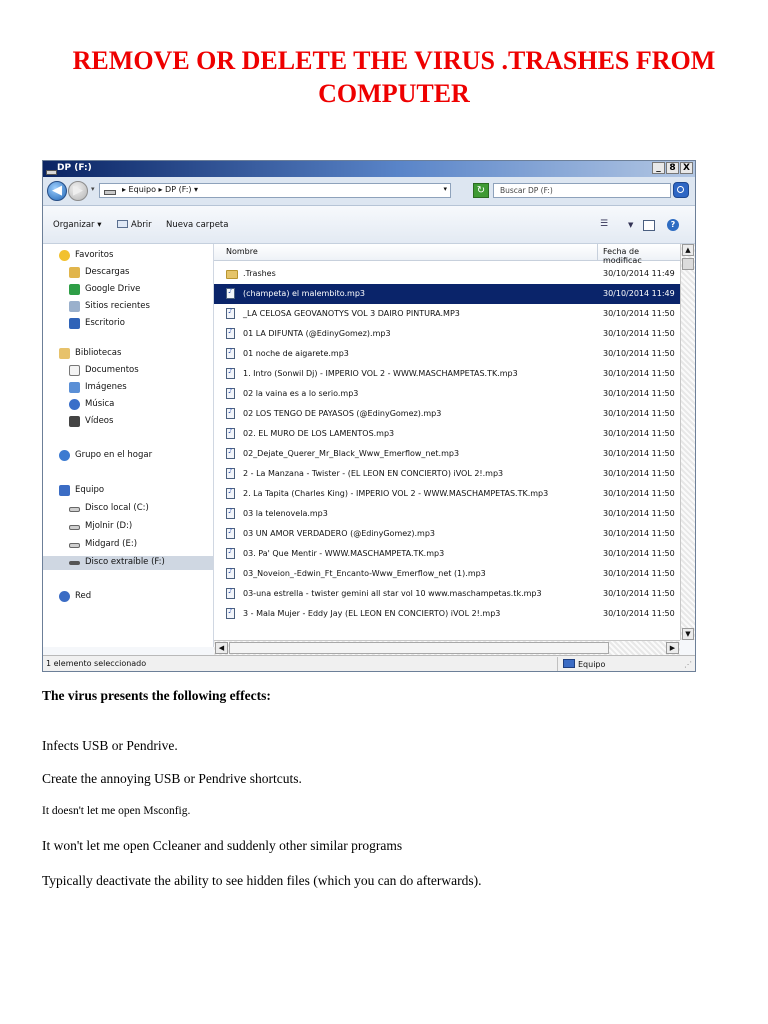 This screenshot has width=768, height=1024. What do you see at coordinates (78, 191) in the screenshot?
I see `forward-button: ▶` at bounding box center [78, 191].